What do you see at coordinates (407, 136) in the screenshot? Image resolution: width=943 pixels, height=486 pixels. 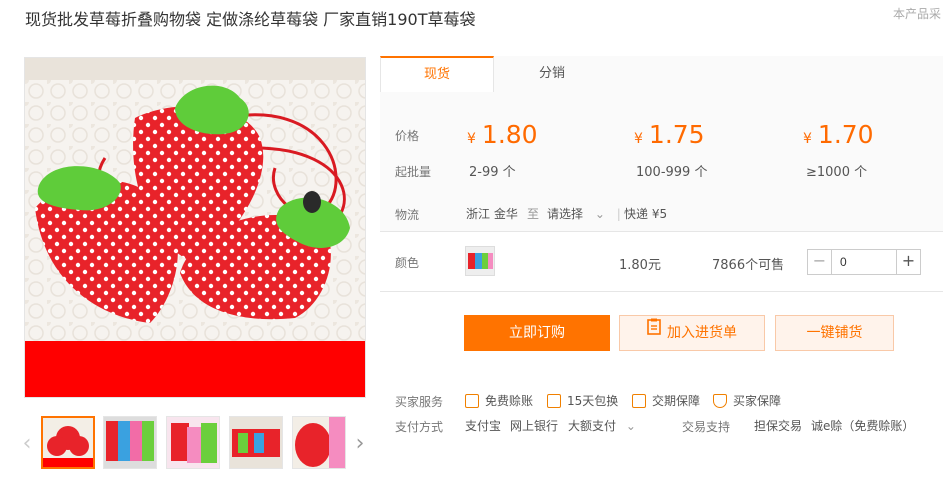 I see `price-label: 价格` at bounding box center [407, 136].